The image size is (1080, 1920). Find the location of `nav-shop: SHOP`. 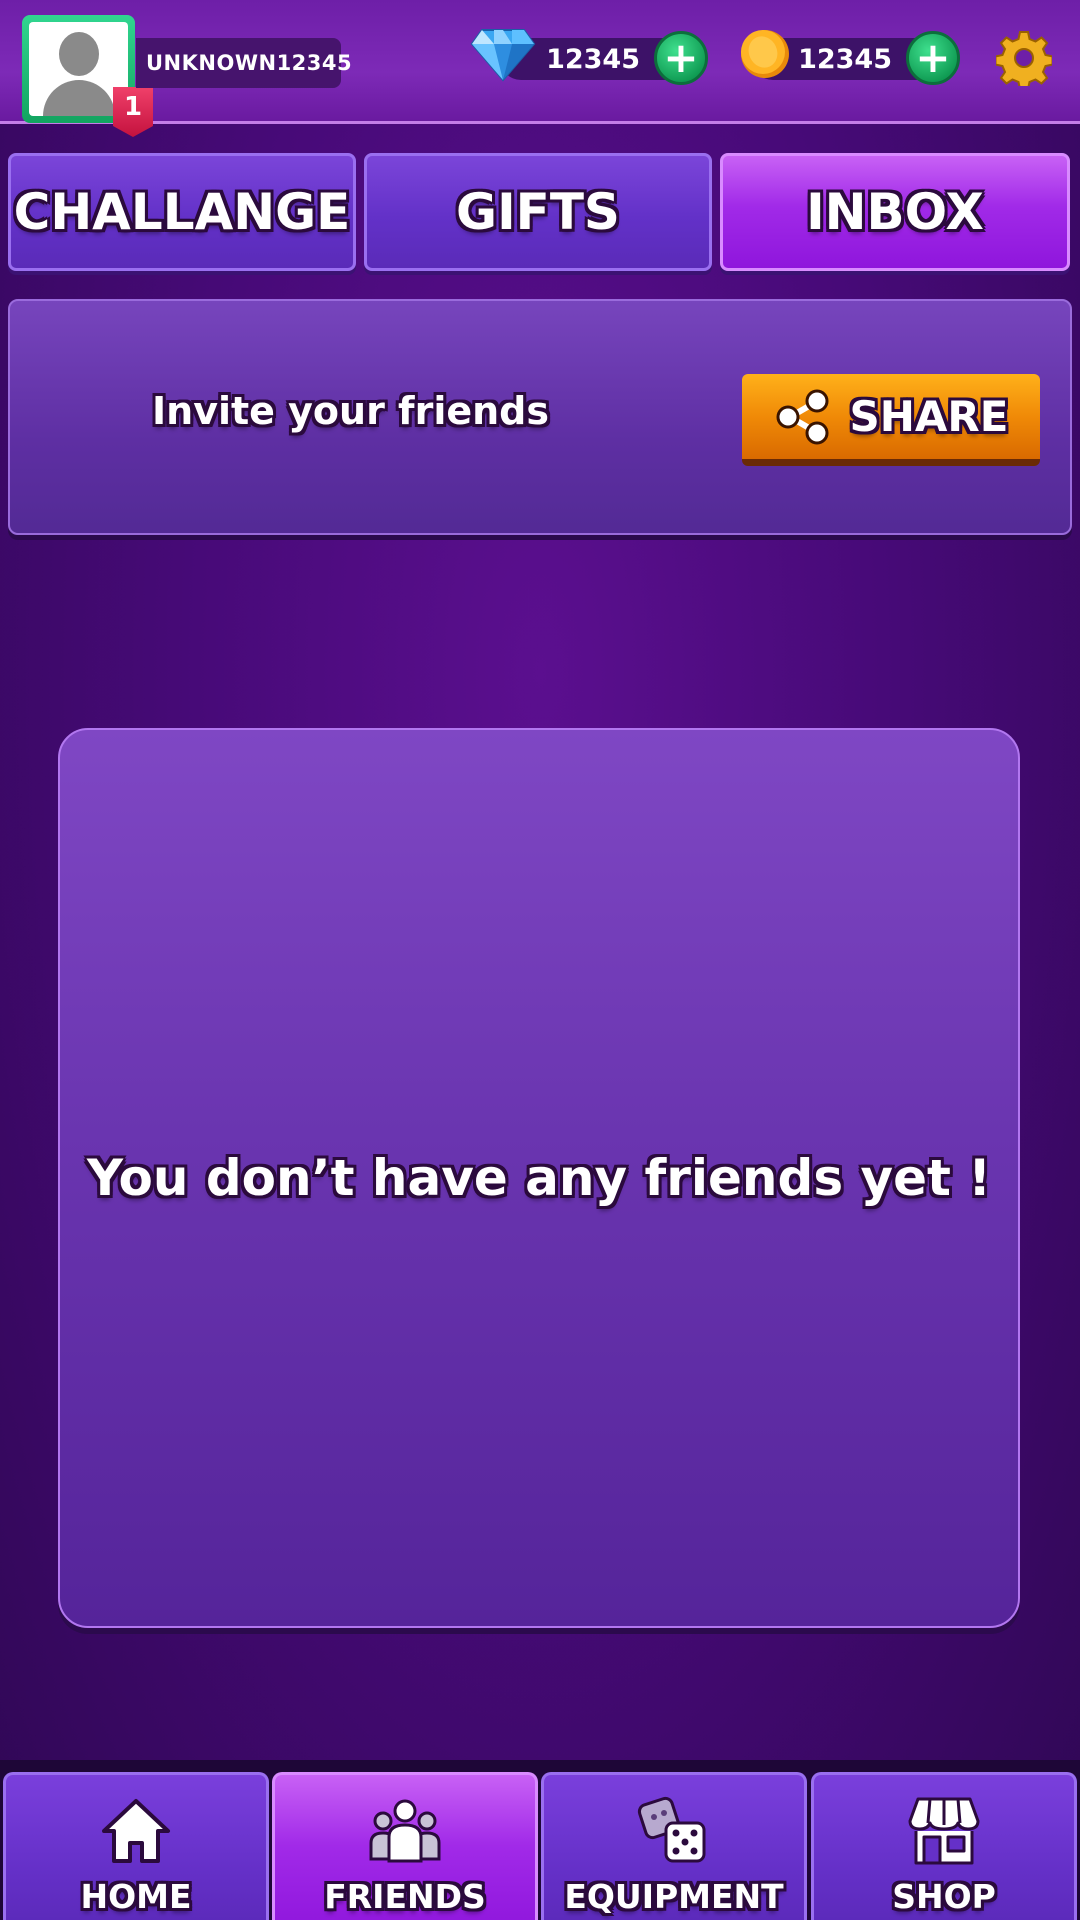

nav-shop: SHOP is located at coordinates (944, 1846).